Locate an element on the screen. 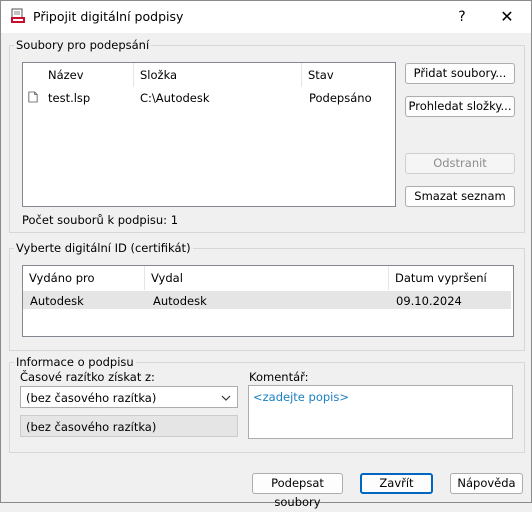 Image resolution: width=532 pixels, height=512 pixels. files-group-legend: Soubory pro podepsání is located at coordinates (83, 45).